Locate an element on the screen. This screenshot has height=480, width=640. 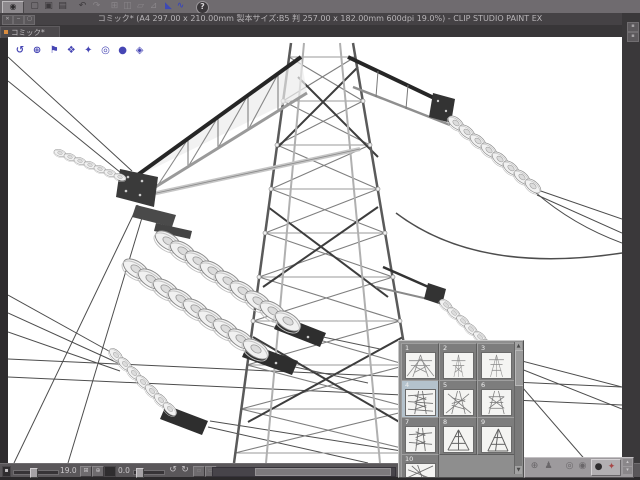
insulator-chain-lower-left is located at coordinates (142, 382).